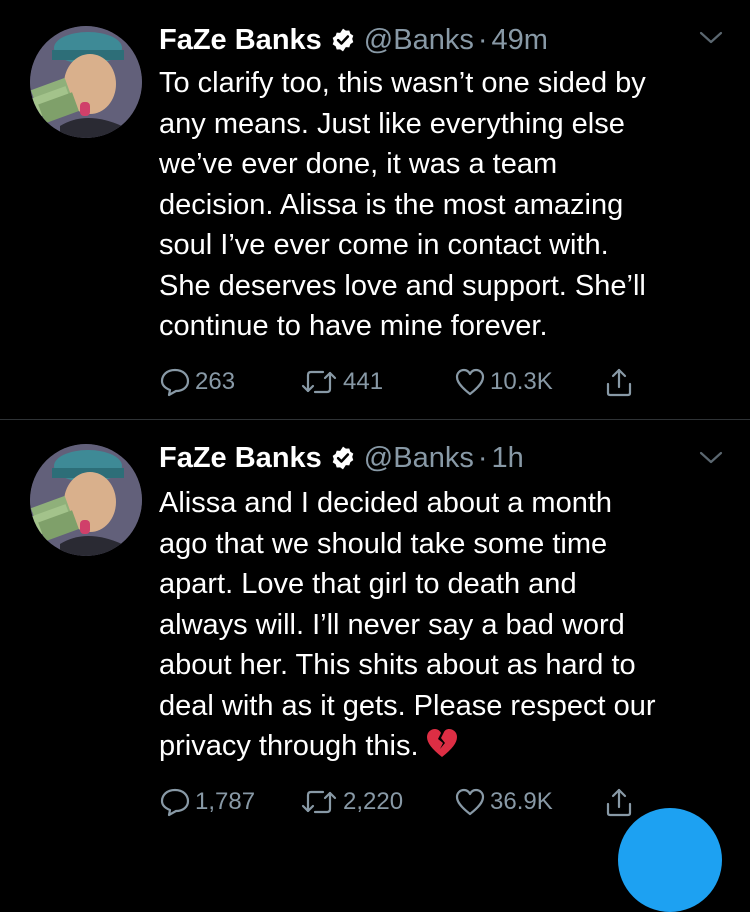 The height and width of the screenshot is (912, 750). I want to click on tweet-header: FaZe Banks @Banks · 1h, so click(341, 458).